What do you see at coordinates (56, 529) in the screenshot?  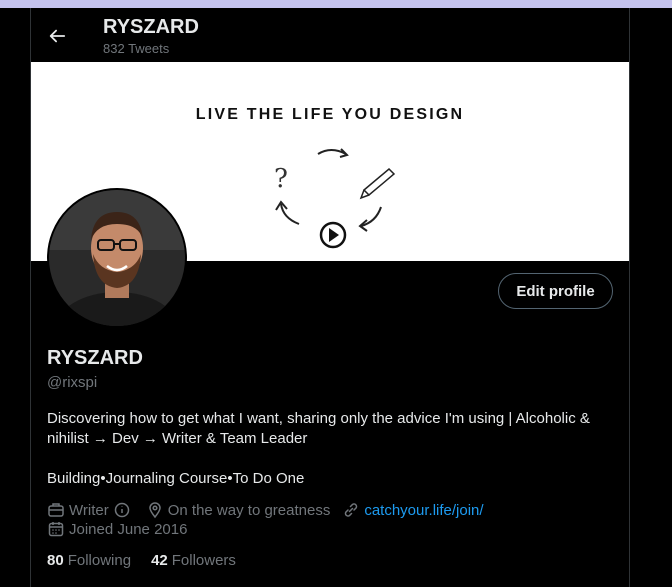 I see `calendar-icon` at bounding box center [56, 529].